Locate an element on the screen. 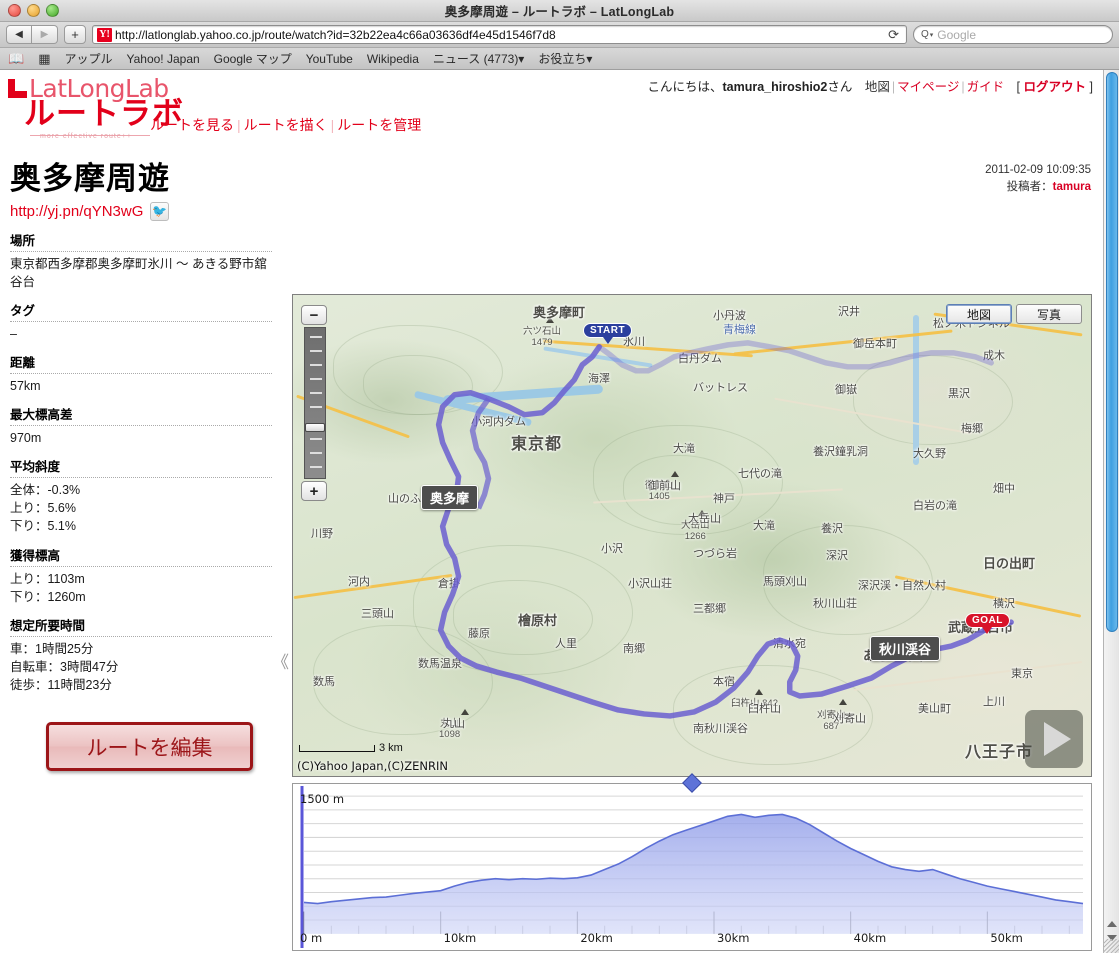  zoom-slider-thumb is located at coordinates (315, 427).